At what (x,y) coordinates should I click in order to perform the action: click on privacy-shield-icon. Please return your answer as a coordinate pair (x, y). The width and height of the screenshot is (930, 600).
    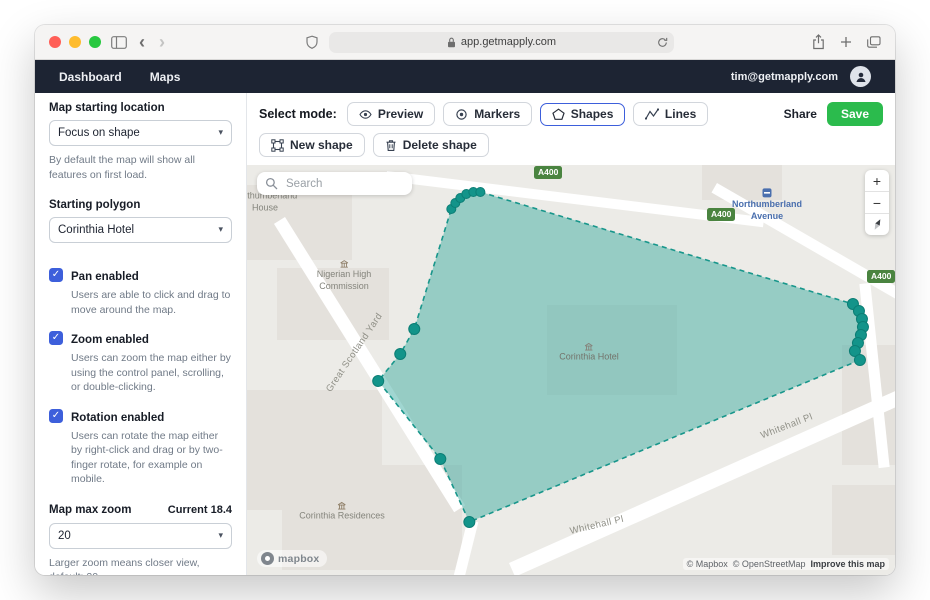
    Looking at the image, I should click on (312, 42).